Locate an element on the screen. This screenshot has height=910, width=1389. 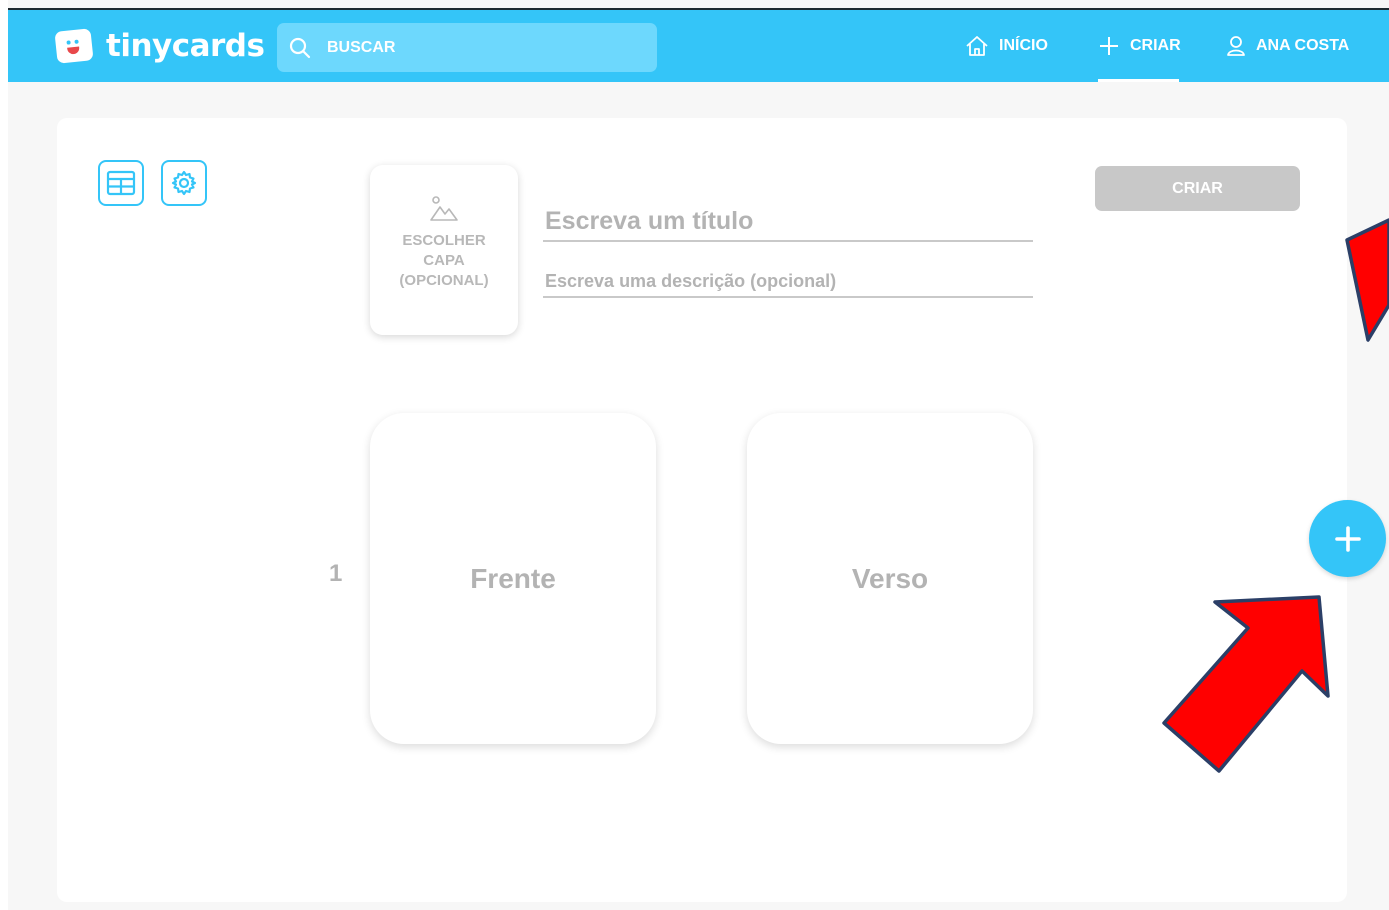
choose-cover-button: ESCOLHER CAPA (OPCIONAL) is located at coordinates (444, 250).